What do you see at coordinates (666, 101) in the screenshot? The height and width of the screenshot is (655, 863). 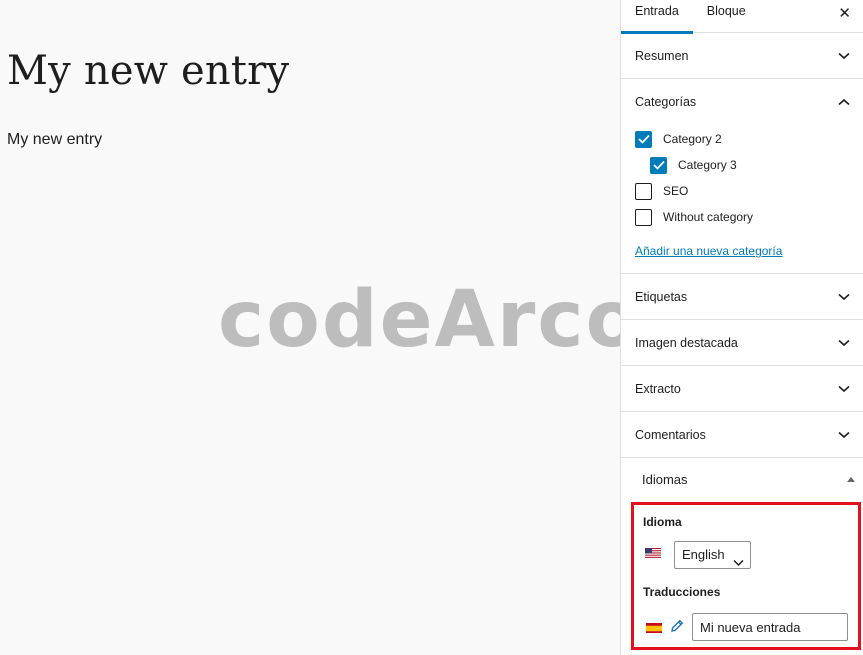 I see `panel-categorias-label: Categorías` at bounding box center [666, 101].